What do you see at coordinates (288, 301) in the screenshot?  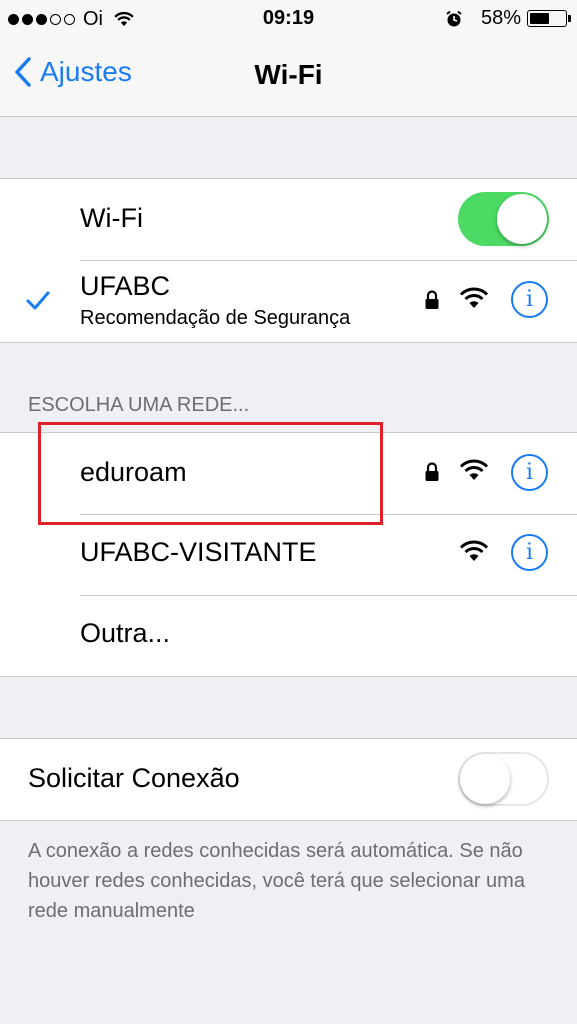 I see `connected-network-row: UFABC Recomendação de Segurança i` at bounding box center [288, 301].